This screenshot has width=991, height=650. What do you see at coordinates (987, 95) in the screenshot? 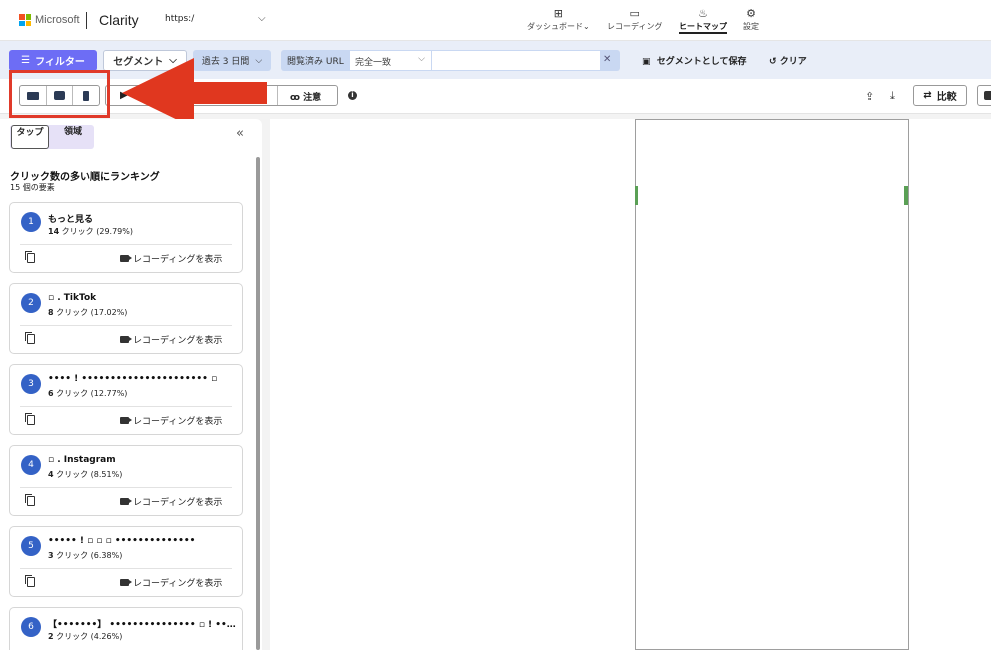
I see `camera-icon` at bounding box center [987, 95].